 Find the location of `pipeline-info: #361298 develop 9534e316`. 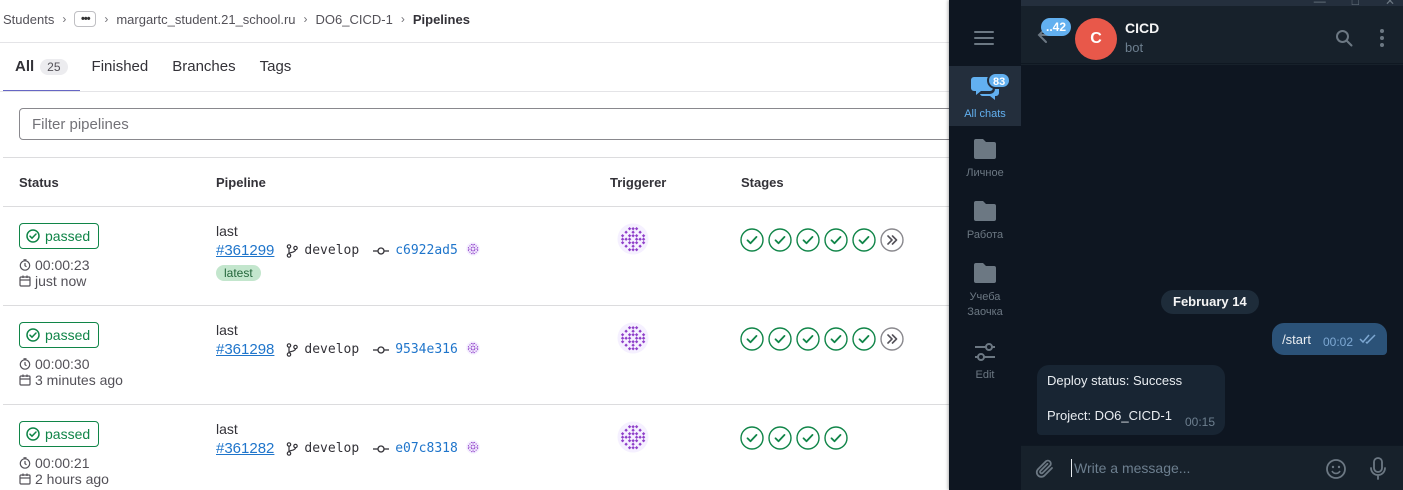

pipeline-info: #361298 develop 9534e316 is located at coordinates (348, 349).